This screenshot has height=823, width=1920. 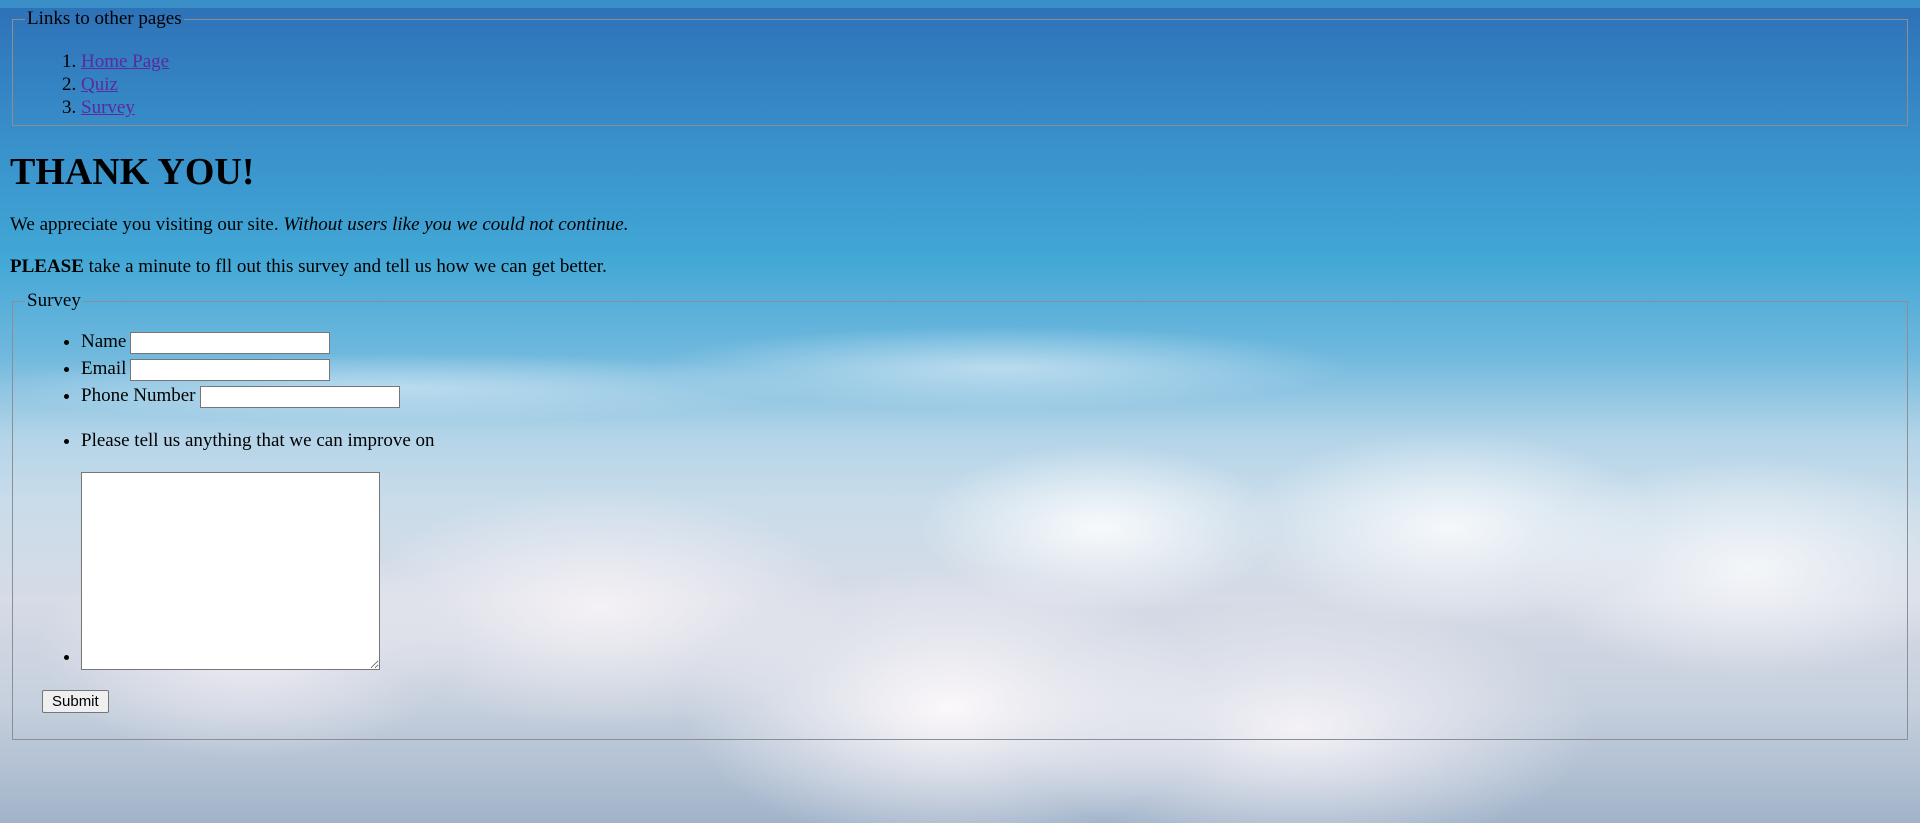 I want to click on name-label: Name, so click(x=104, y=341).